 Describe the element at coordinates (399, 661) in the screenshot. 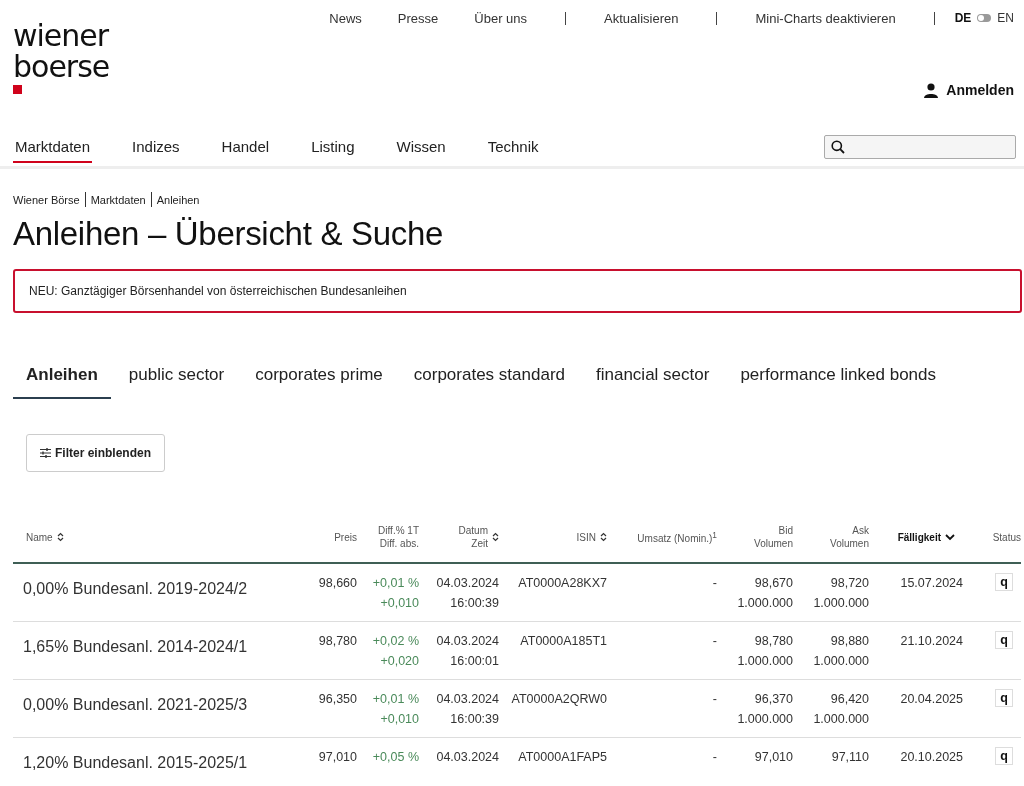

I see `change-absolute-cell-text: +0,020` at that location.